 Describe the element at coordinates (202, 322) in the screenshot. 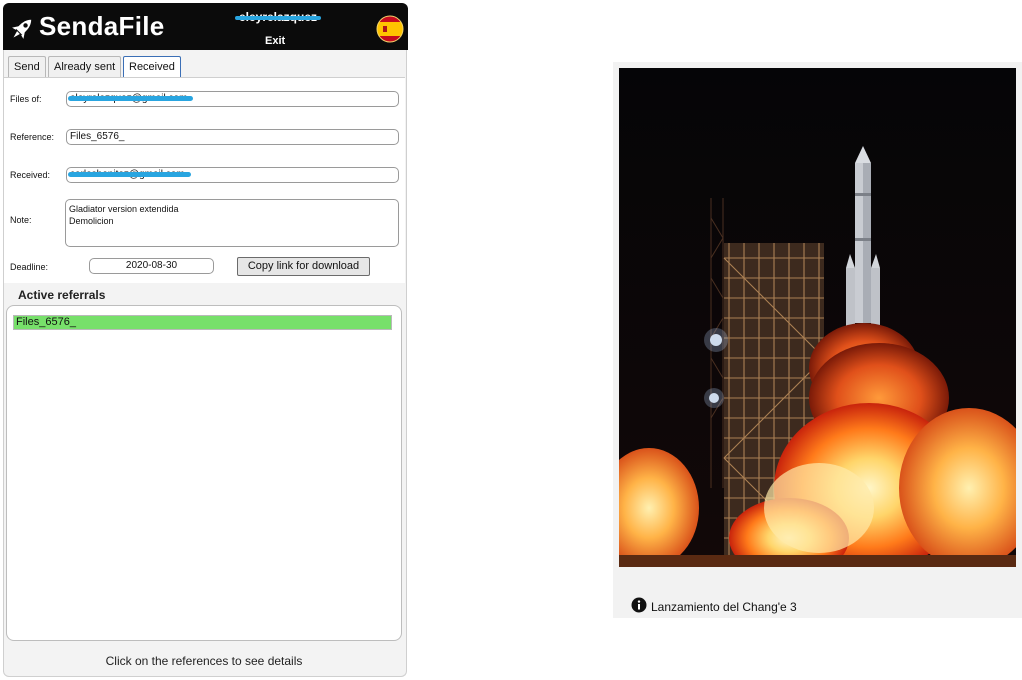

I see `referral-item: Files_6576_` at that location.